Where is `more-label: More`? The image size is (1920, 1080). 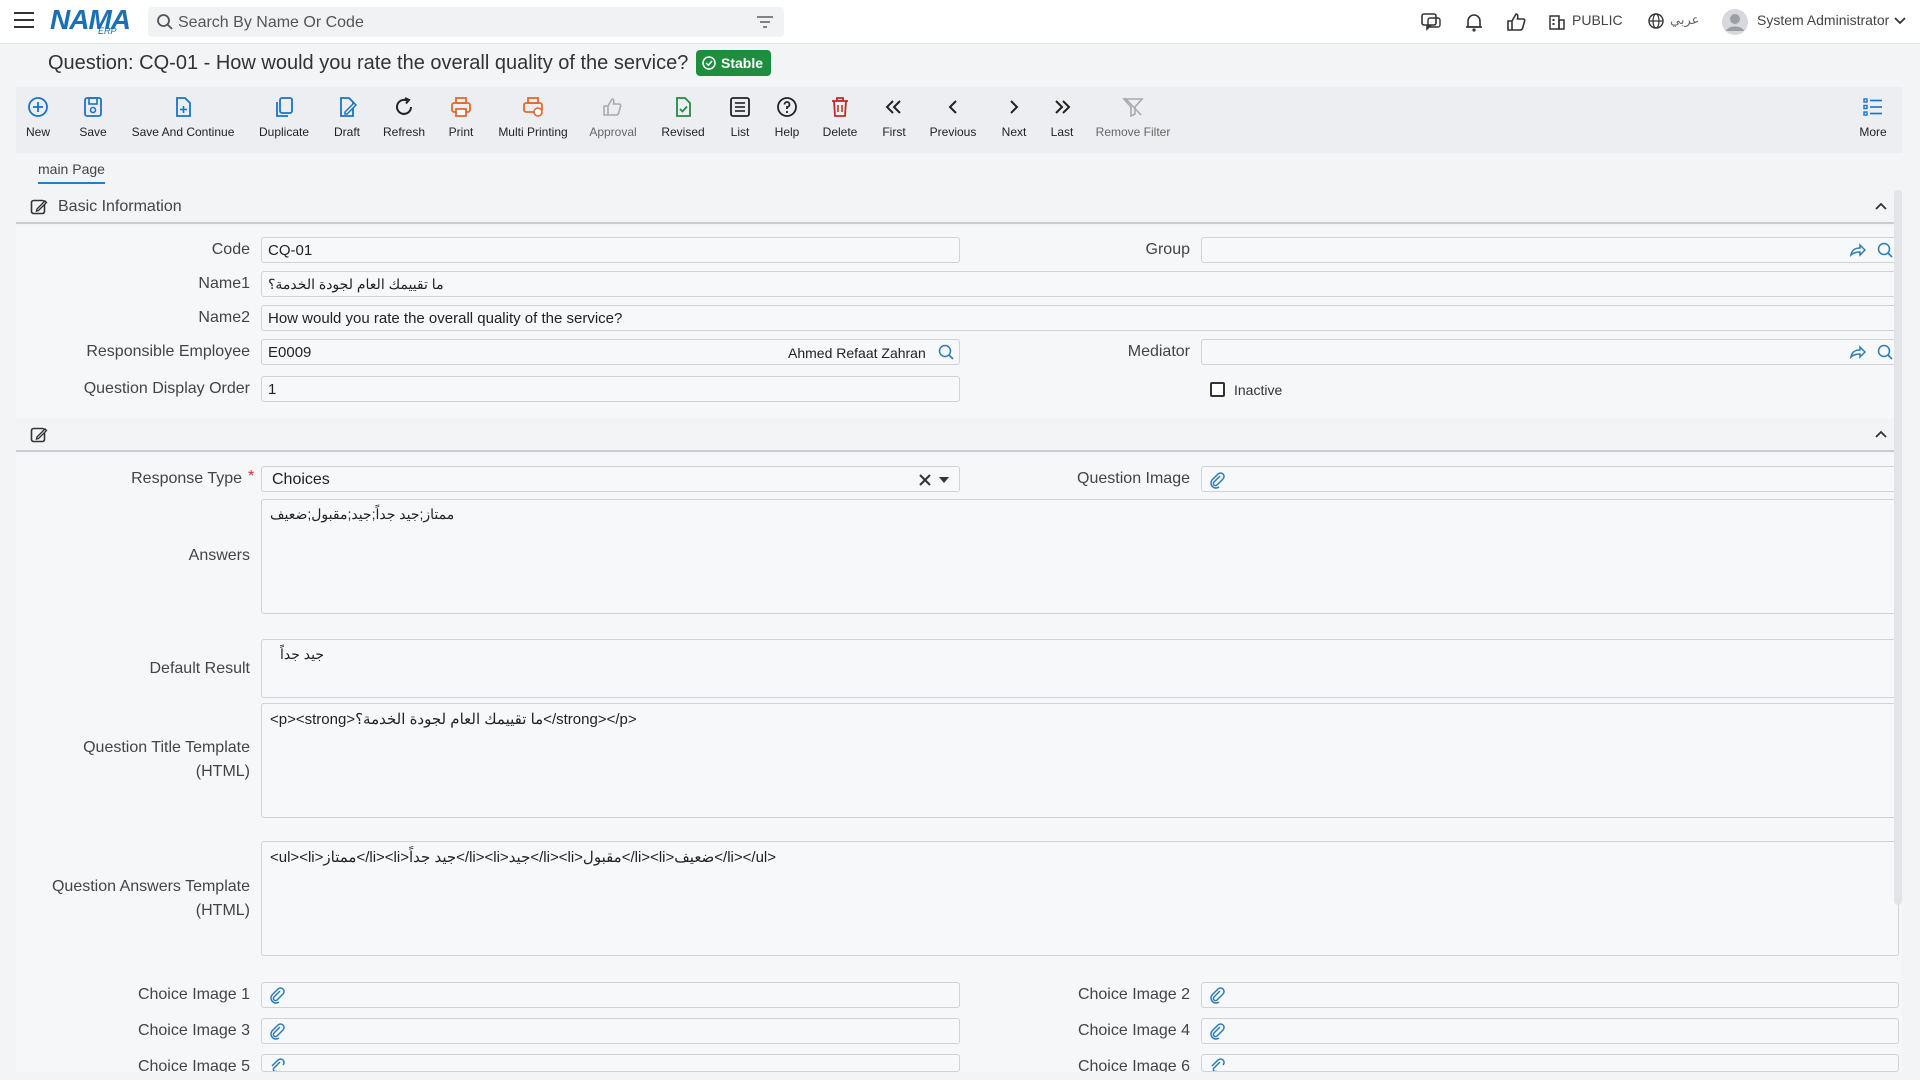 more-label: More is located at coordinates (1873, 132).